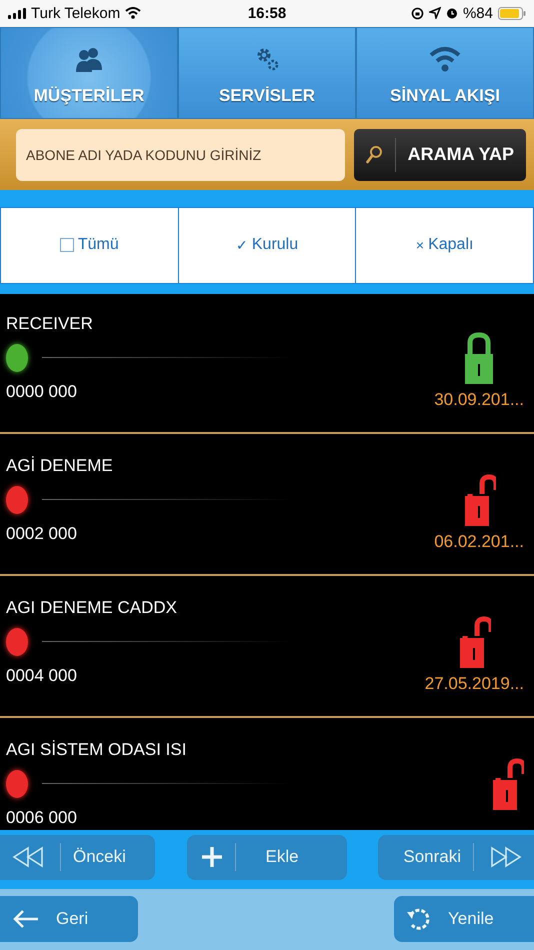 This screenshot has height=950, width=534. What do you see at coordinates (77, 857) in the screenshot?
I see `previous-button: Önceki` at bounding box center [77, 857].